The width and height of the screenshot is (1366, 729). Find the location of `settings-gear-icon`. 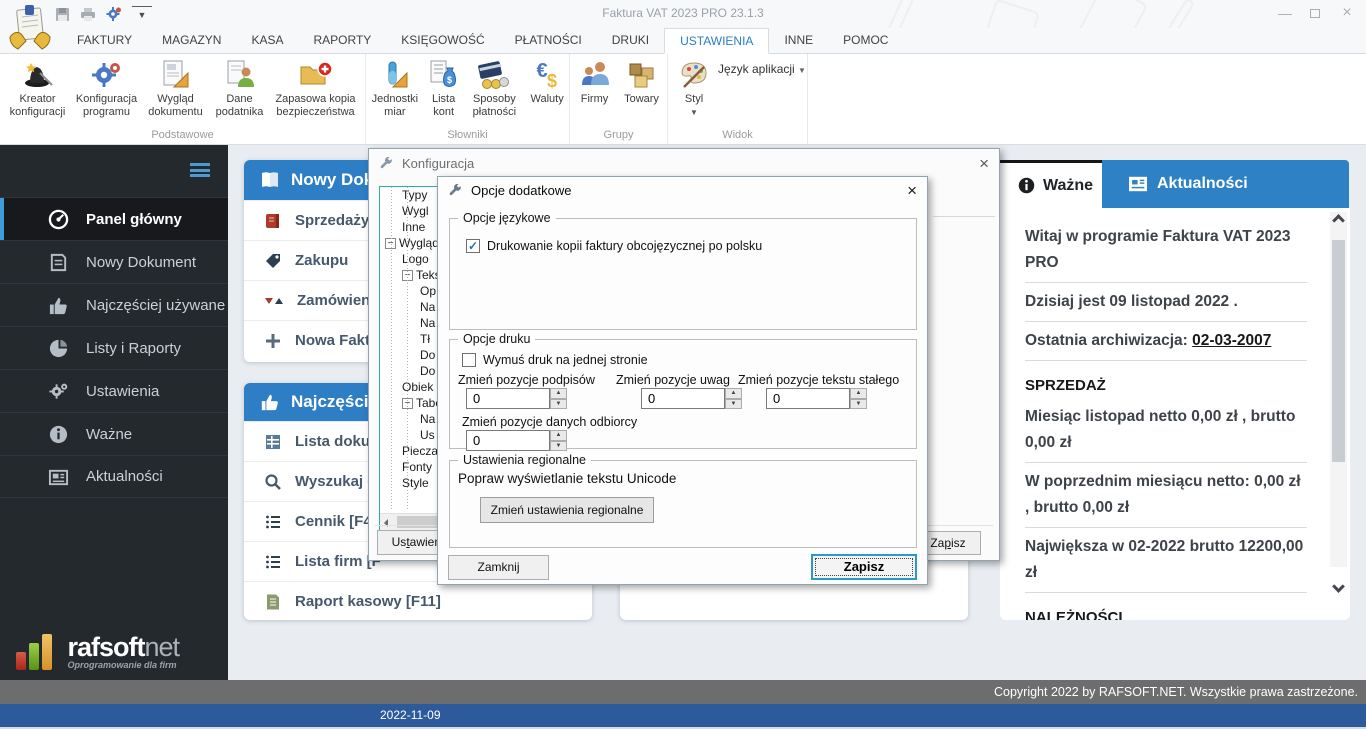

settings-gear-icon is located at coordinates (114, 14).